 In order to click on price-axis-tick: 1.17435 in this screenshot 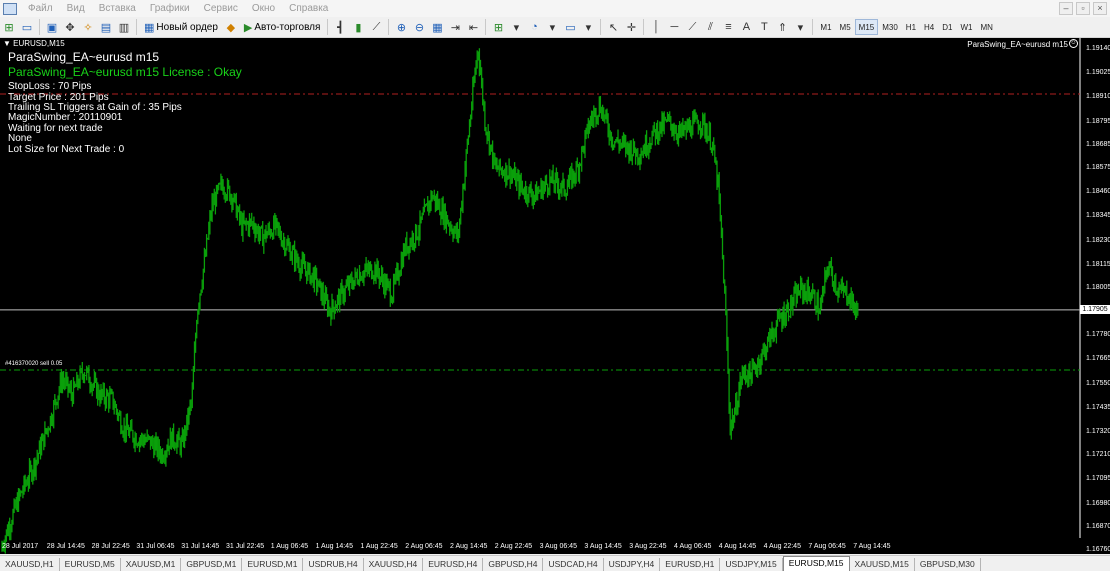, I will do `click(1098, 407)`.